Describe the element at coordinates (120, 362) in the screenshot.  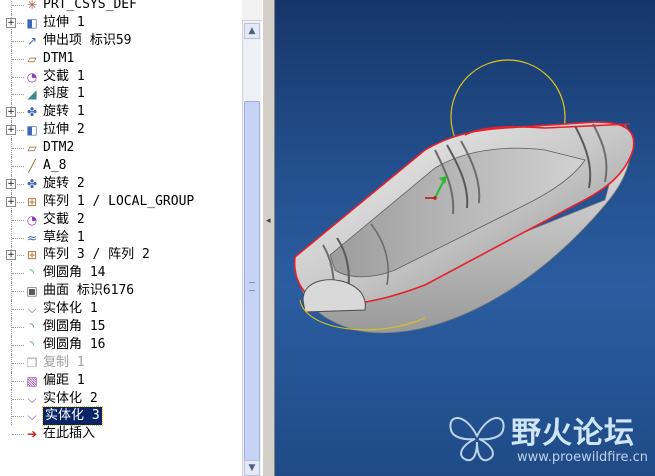
I see `tree-item: ❐ 复制 1` at that location.